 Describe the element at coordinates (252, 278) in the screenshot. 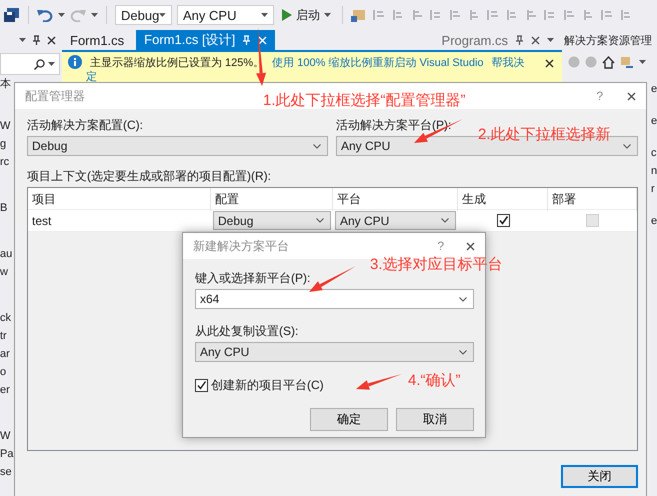

I see `field-label: 键入或选择新平台(P):` at that location.